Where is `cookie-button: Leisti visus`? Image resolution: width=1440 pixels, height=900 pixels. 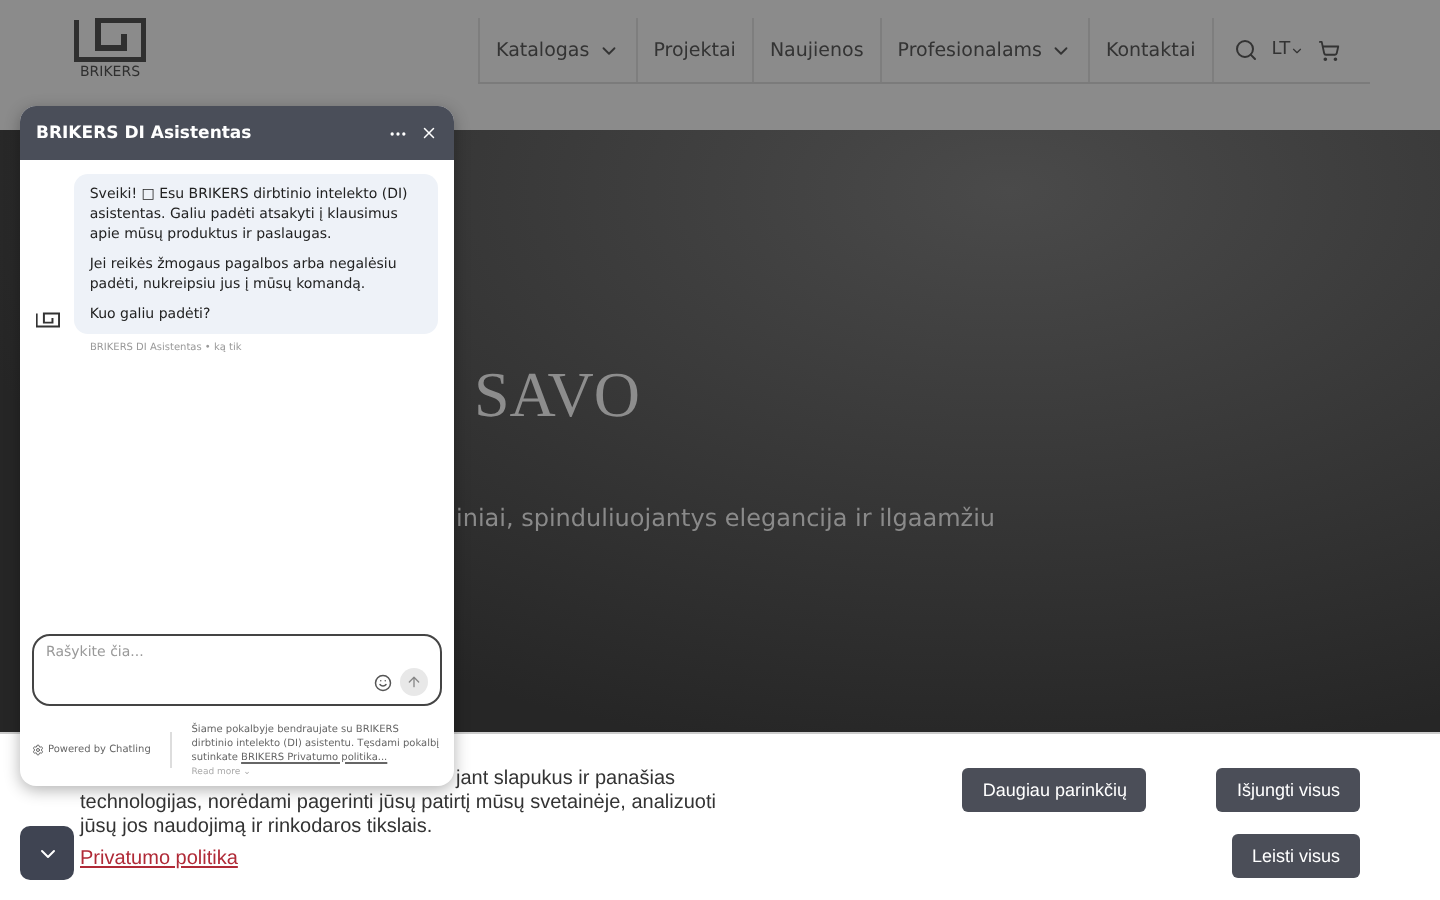 cookie-button: Leisti visus is located at coordinates (1295, 856).